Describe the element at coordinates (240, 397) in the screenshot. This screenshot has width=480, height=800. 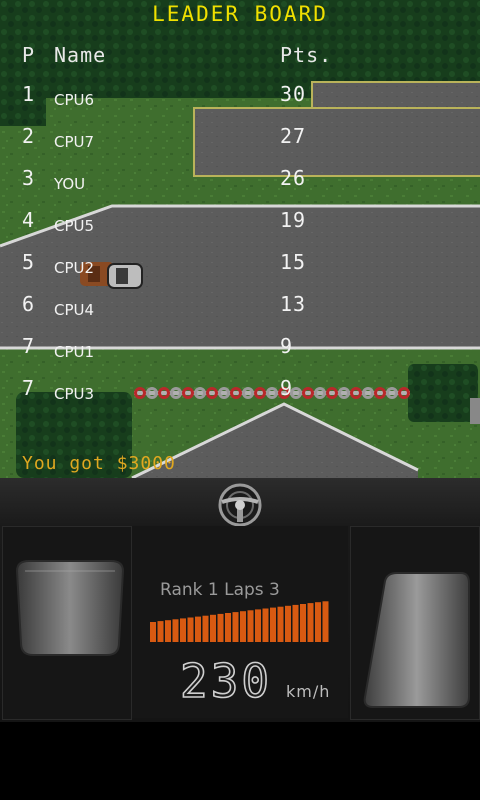
I see `leaderboard-row: 7 CPU3 9` at that location.